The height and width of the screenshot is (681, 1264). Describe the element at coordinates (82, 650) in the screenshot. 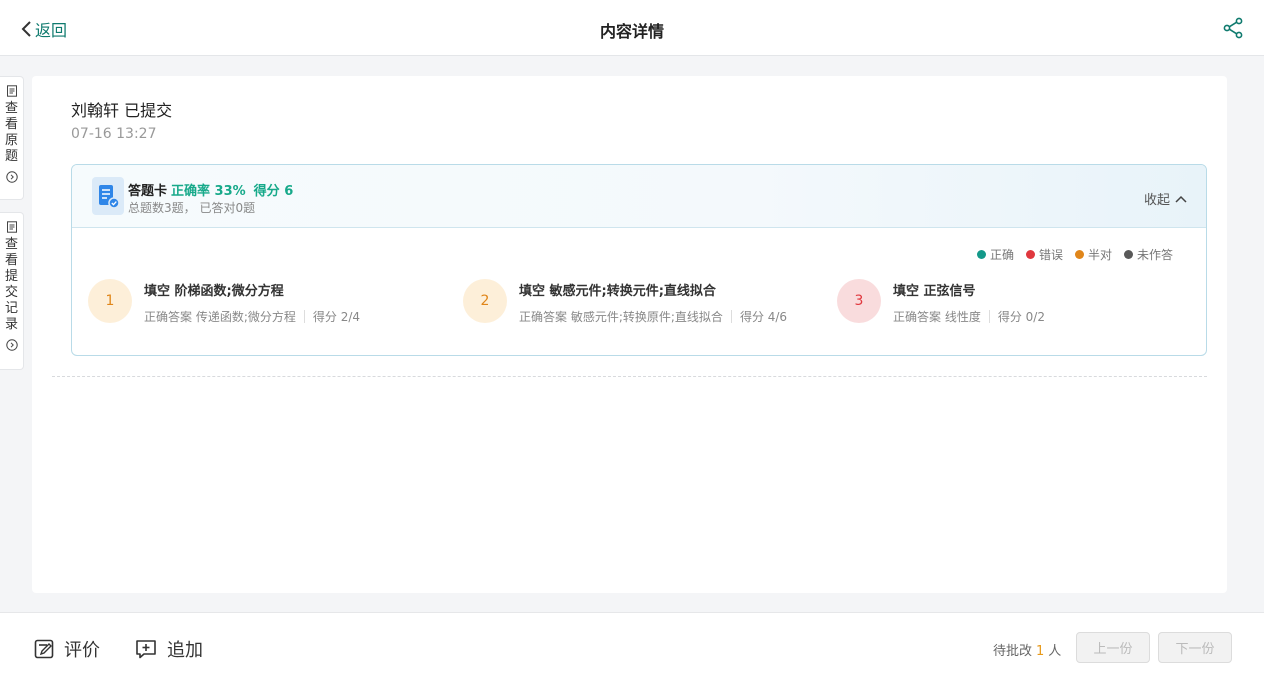

I see `comment-label: 评价` at that location.